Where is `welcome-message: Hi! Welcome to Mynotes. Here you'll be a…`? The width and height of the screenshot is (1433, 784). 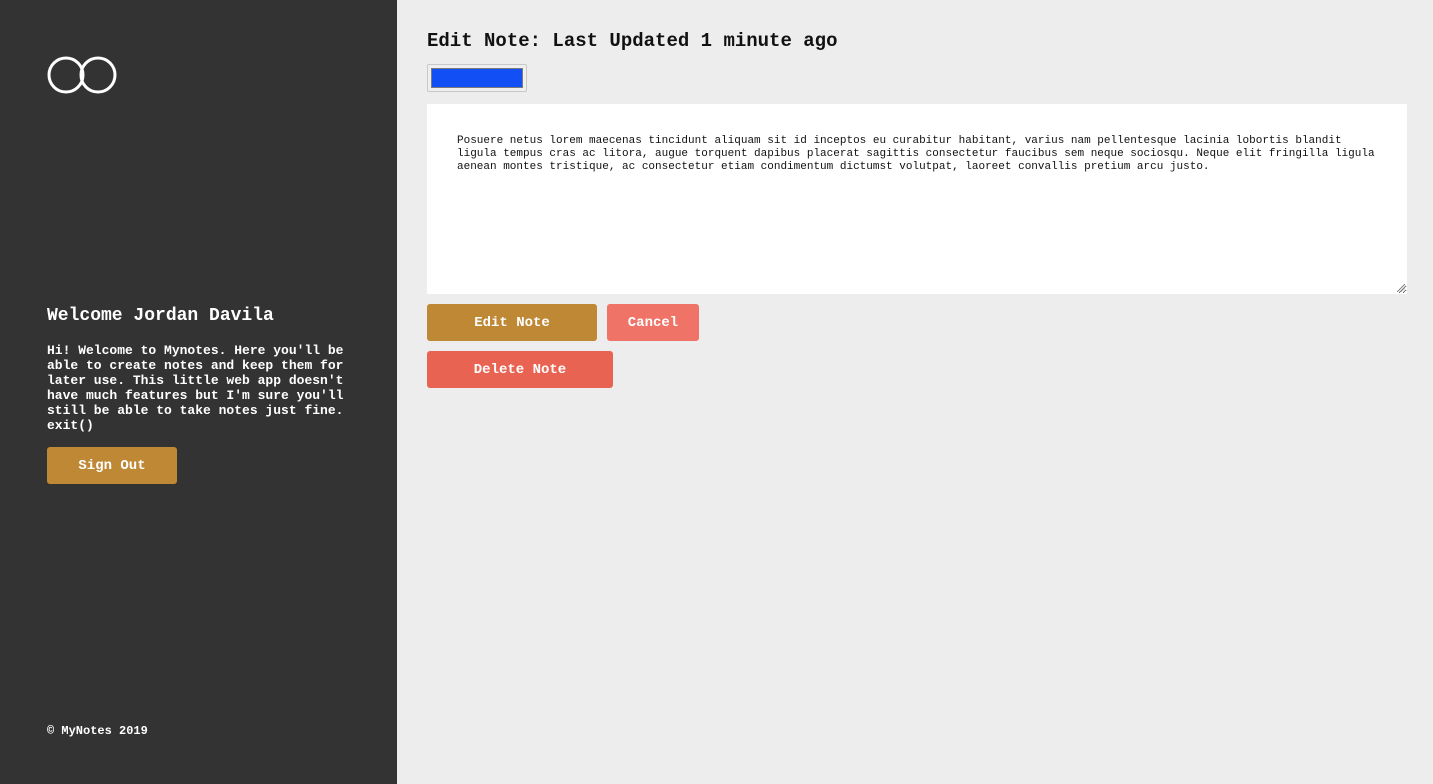
welcome-message: Hi! Welcome to Mynotes. Here you'll be a… is located at coordinates (202, 388).